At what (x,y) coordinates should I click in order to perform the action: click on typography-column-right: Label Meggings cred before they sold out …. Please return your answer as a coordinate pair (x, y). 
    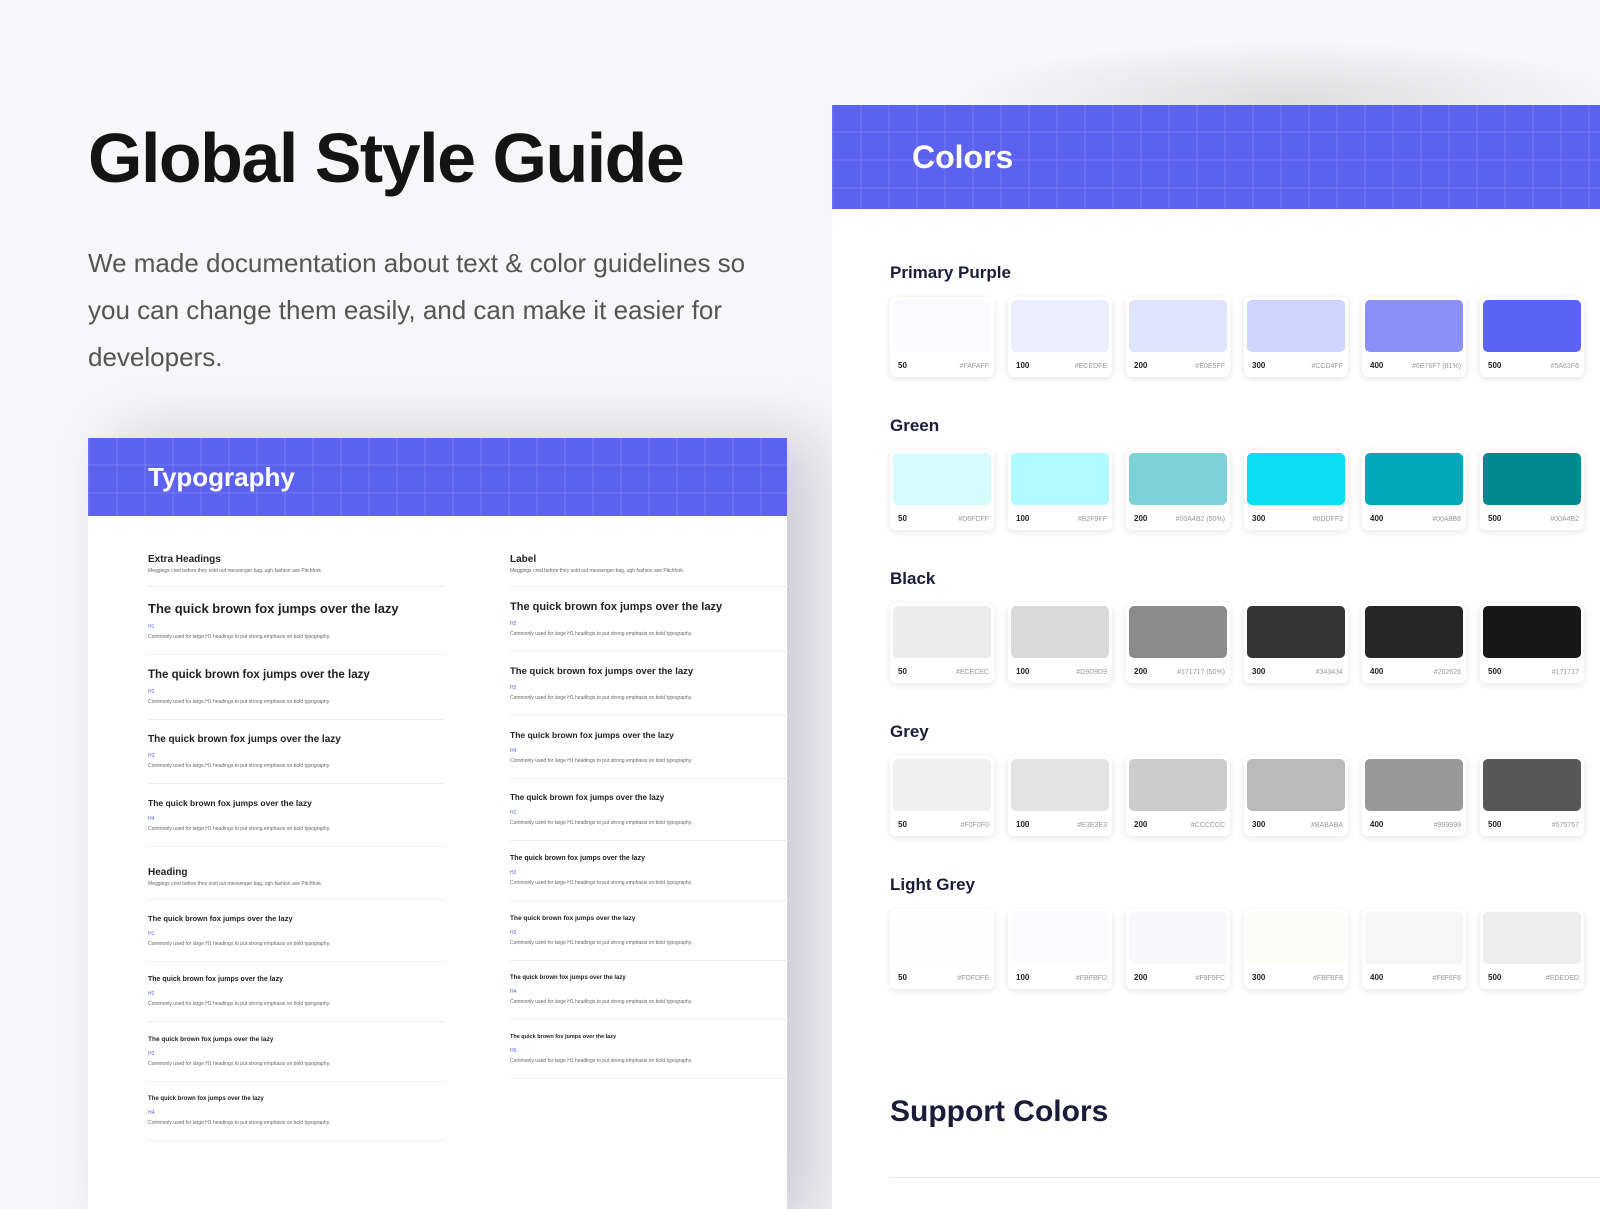
    Looking at the image, I should click on (649, 813).